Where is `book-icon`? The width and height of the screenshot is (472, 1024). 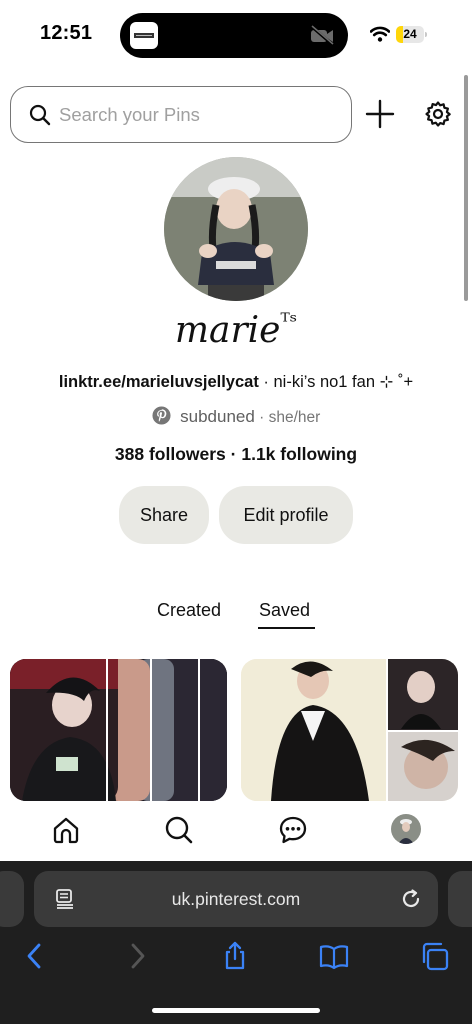
book-icon is located at coordinates (334, 956).